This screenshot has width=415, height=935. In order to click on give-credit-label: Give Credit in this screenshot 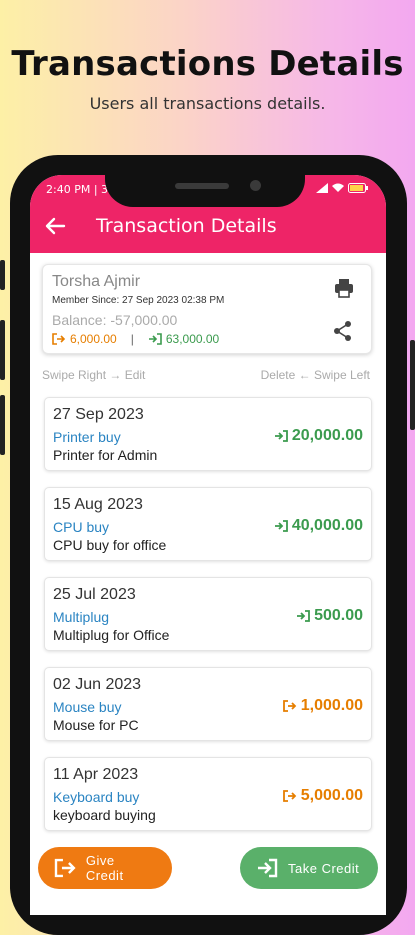, I will do `click(104, 868)`.